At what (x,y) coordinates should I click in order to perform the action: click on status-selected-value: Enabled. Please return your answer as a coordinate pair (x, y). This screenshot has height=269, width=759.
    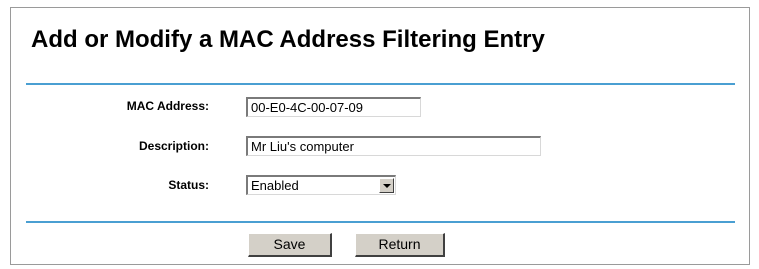
    Looking at the image, I should click on (275, 185).